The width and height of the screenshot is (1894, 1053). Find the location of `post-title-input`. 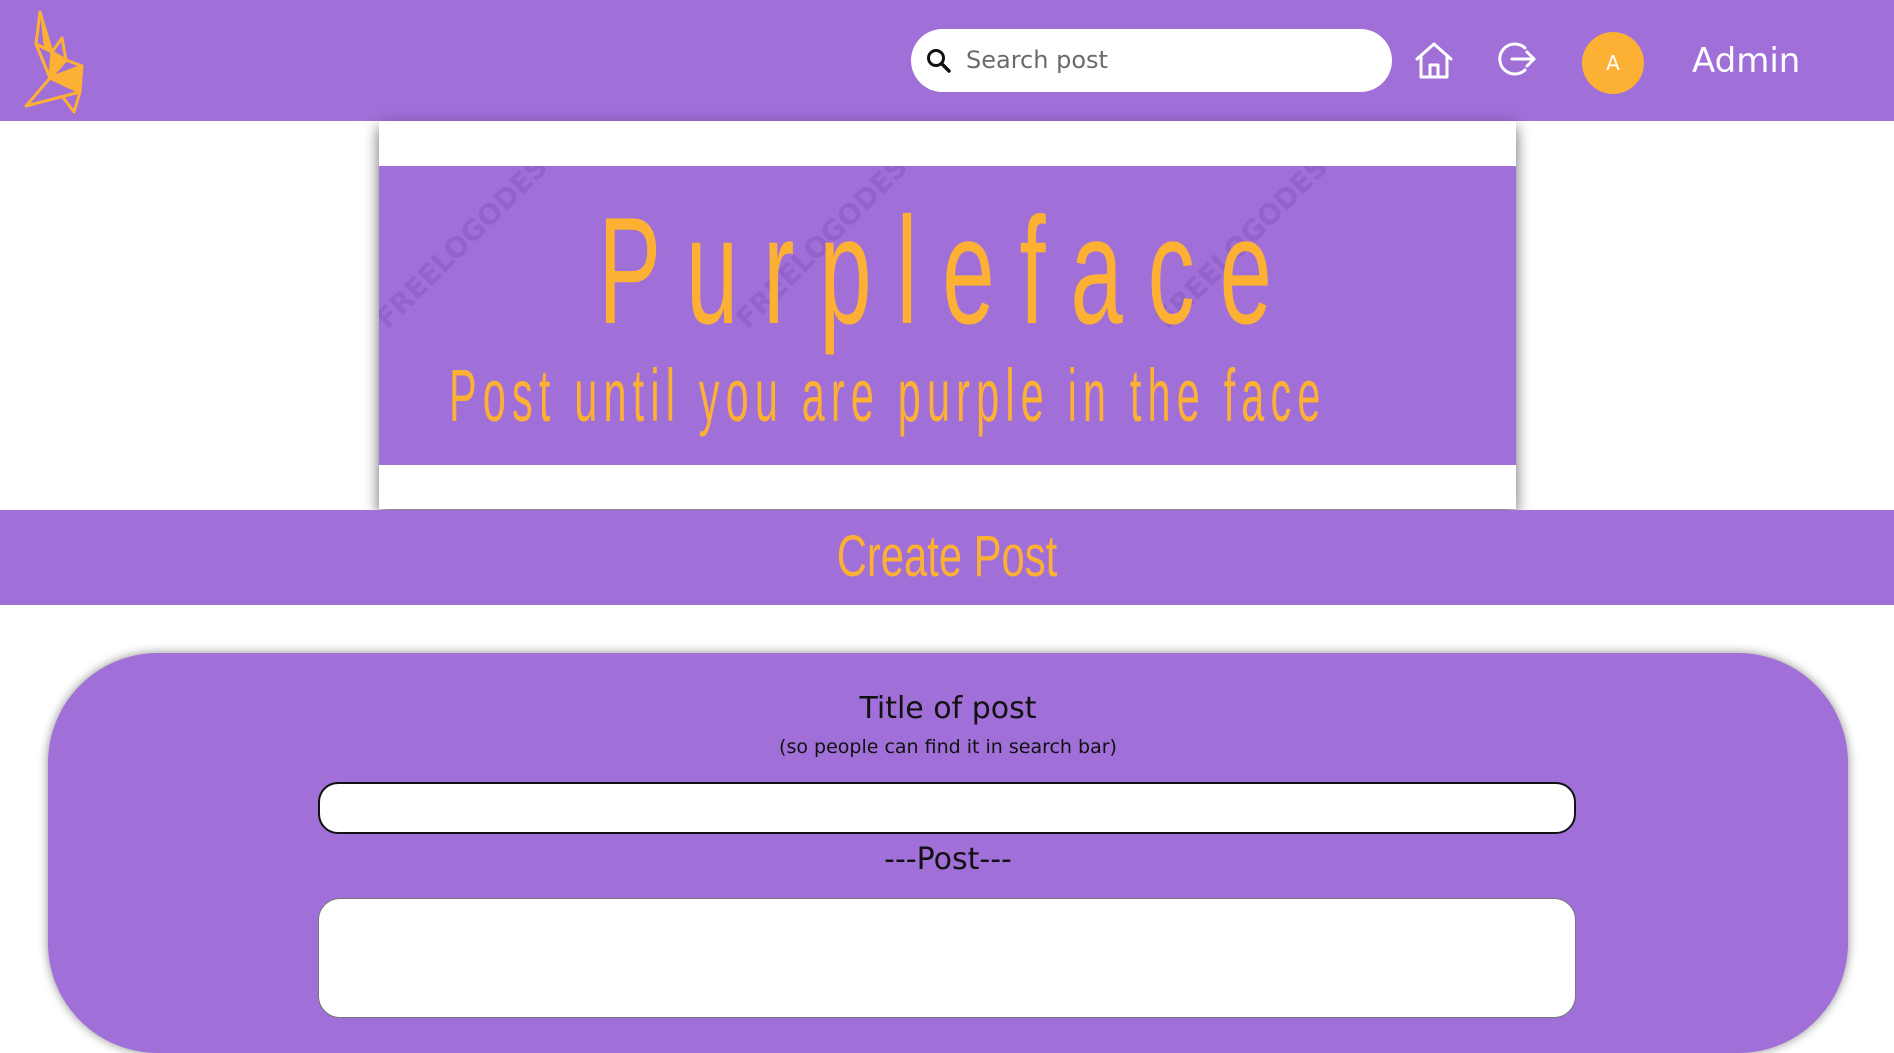

post-title-input is located at coordinates (947, 808).